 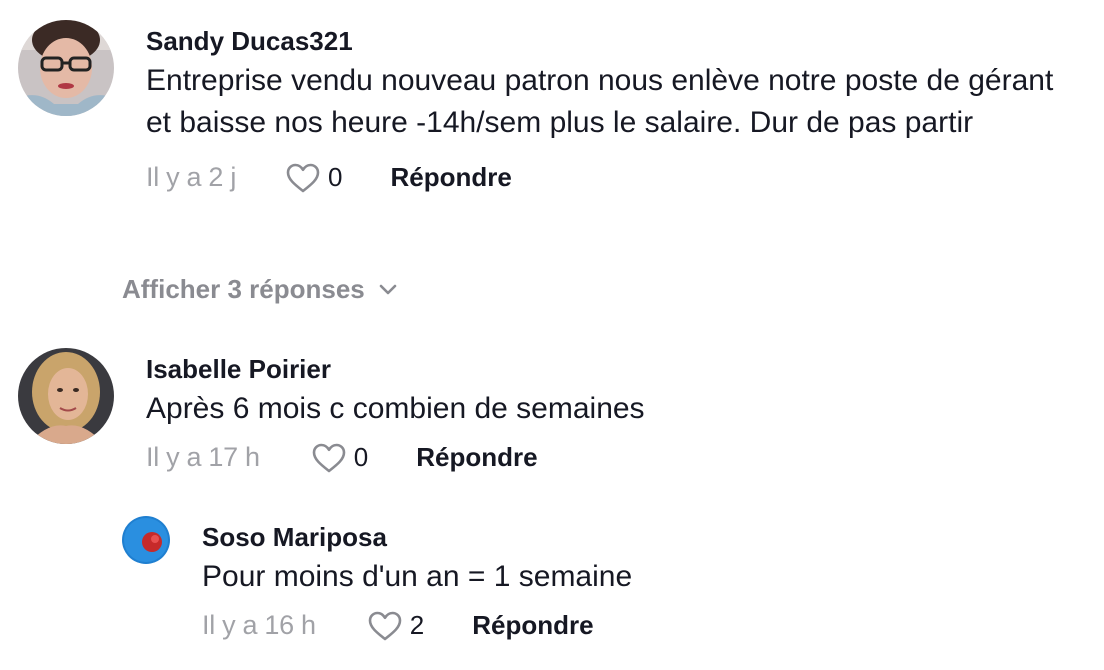 What do you see at coordinates (191, 177) in the screenshot?
I see `comment-timestamp: Il y a 2 j` at bounding box center [191, 177].